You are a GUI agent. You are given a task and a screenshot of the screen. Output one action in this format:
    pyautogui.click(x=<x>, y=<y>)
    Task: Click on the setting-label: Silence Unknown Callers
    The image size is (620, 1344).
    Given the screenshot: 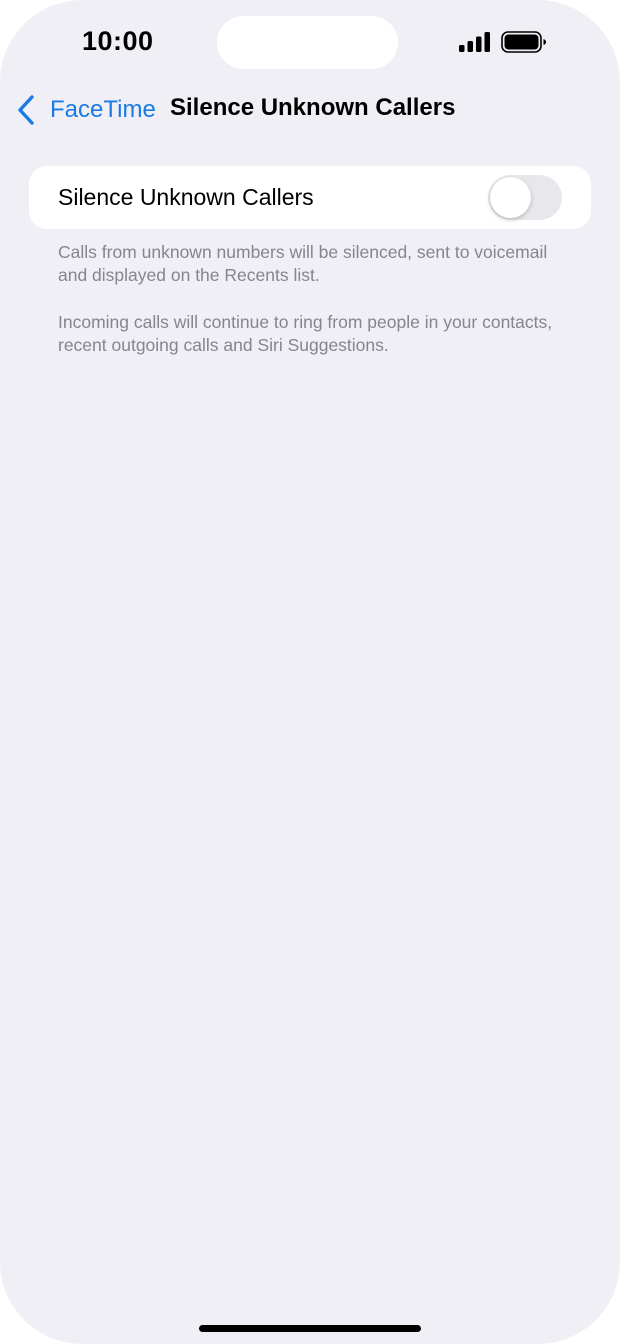 What is the action you would take?
    pyautogui.click(x=186, y=197)
    